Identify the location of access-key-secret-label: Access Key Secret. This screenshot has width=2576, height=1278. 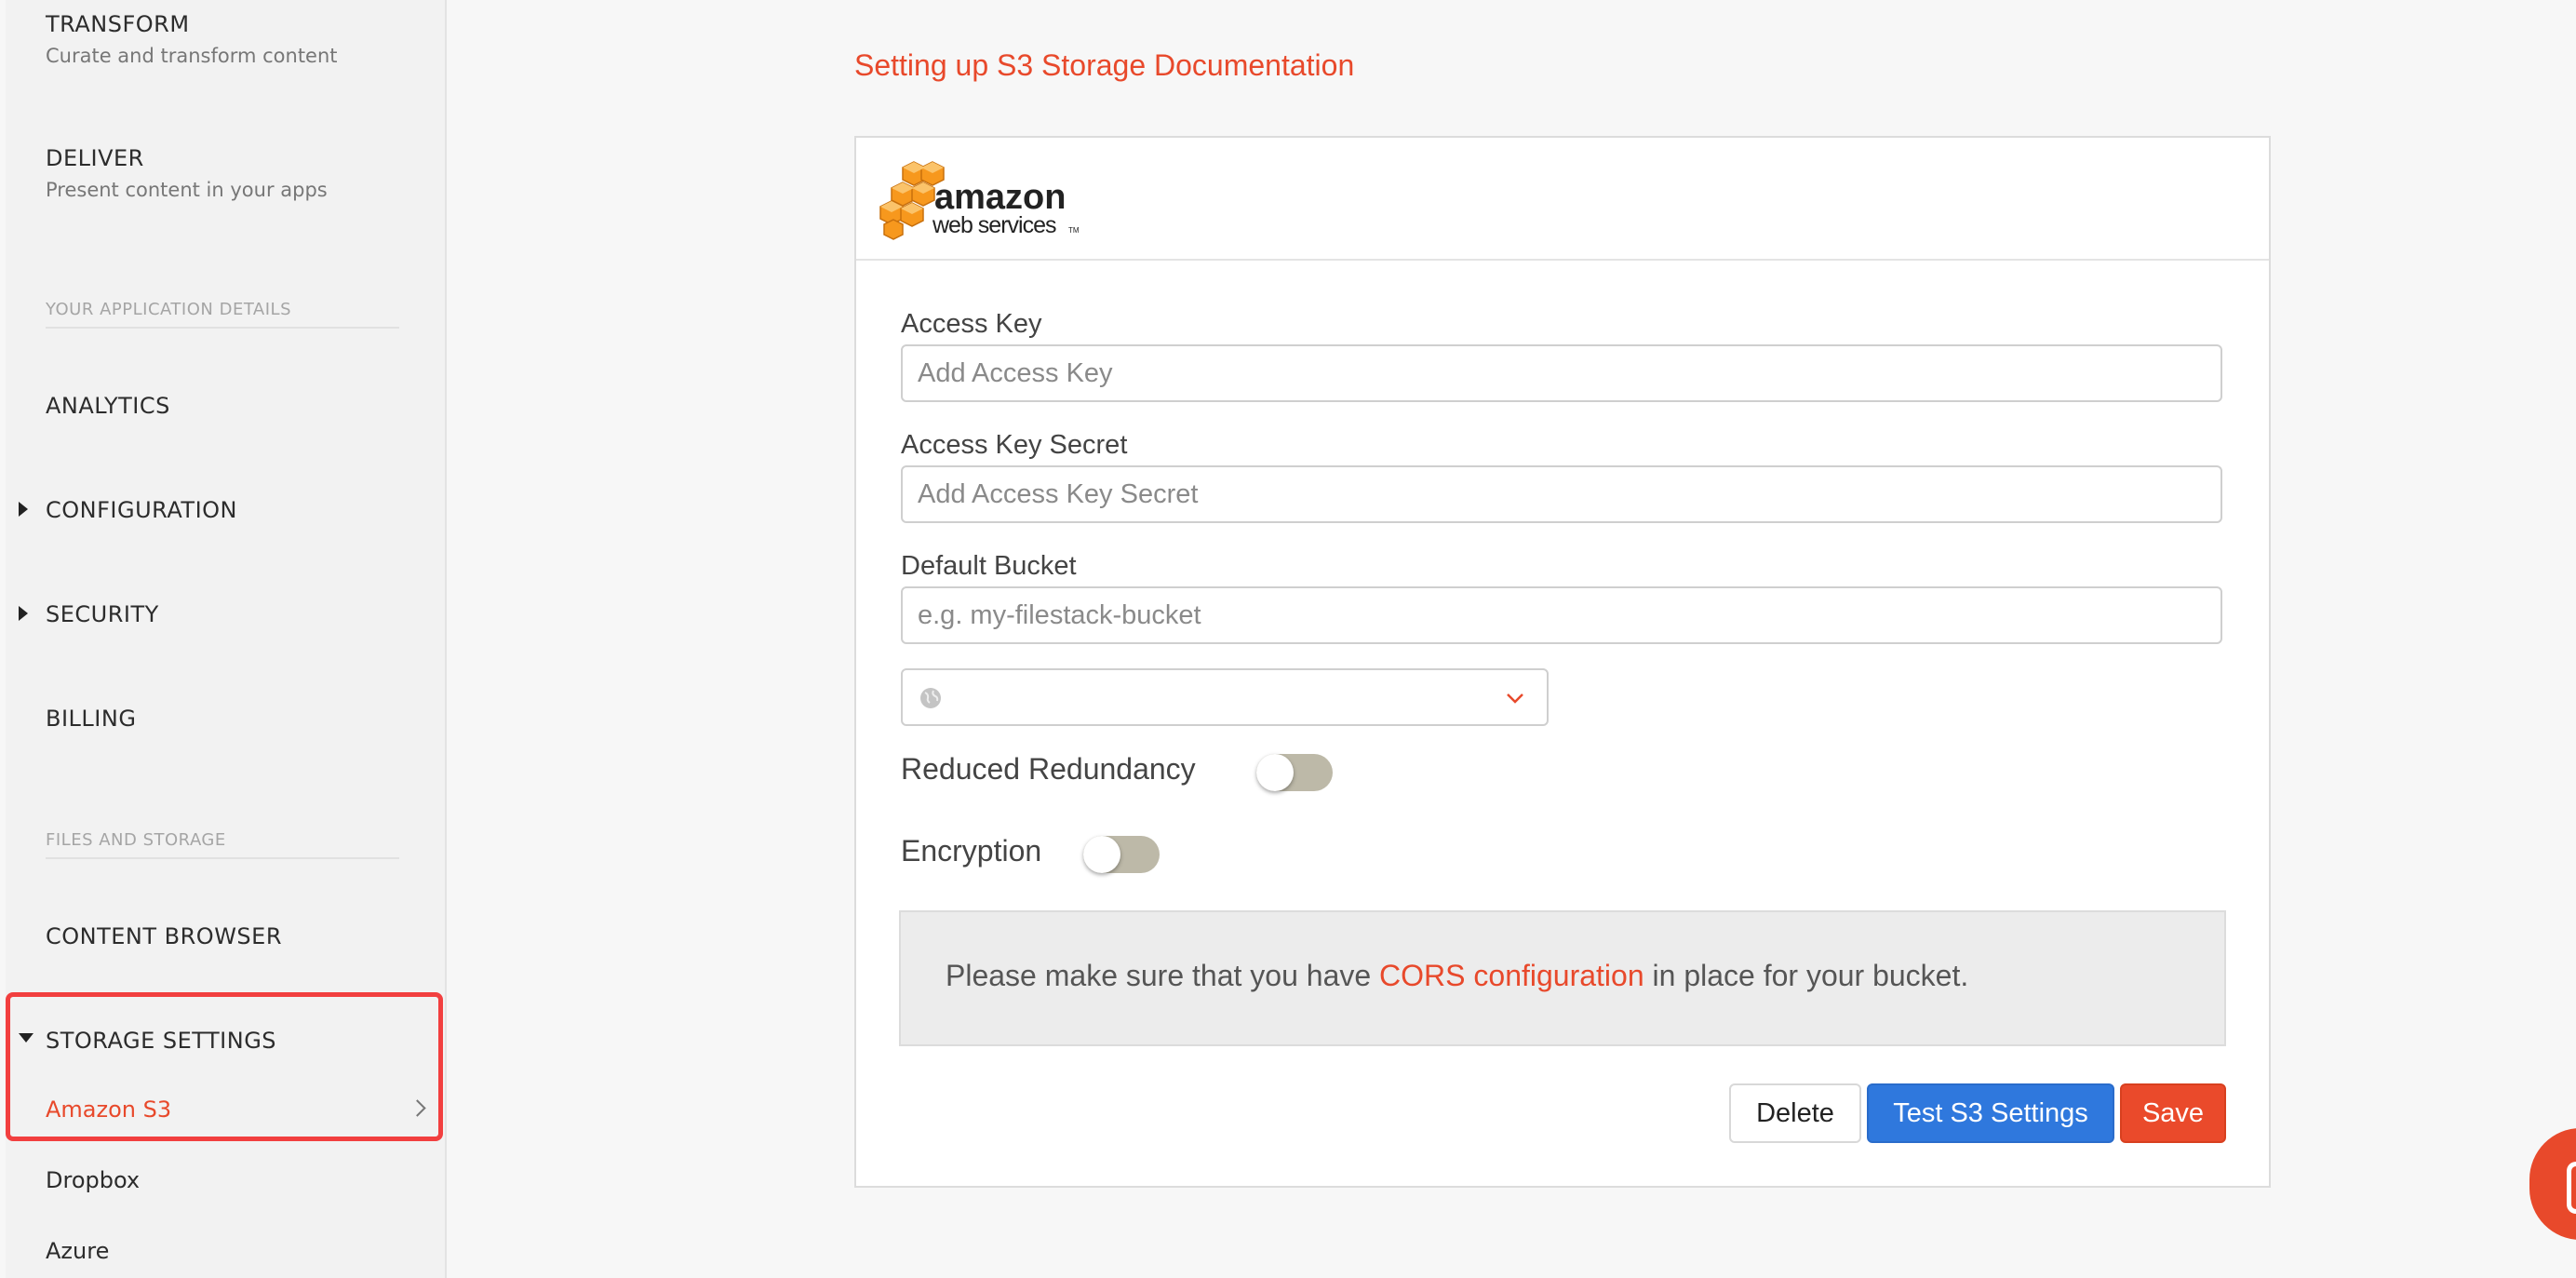
(1014, 445).